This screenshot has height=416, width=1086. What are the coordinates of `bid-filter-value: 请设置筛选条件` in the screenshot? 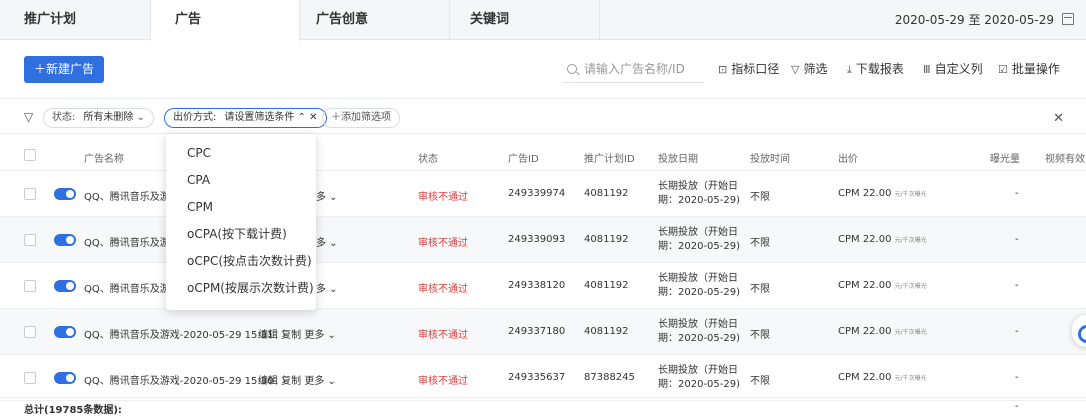 It's located at (259, 117).